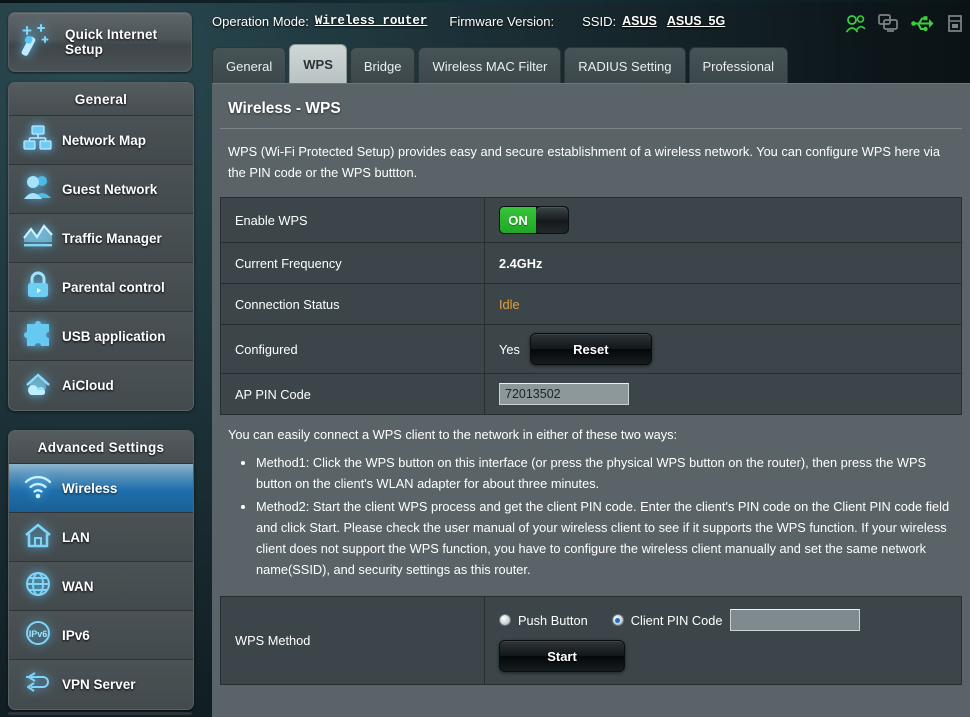  Describe the element at coordinates (111, 42) in the screenshot. I see `quick-internet-setup-label: Quick Internet Setup` at that location.